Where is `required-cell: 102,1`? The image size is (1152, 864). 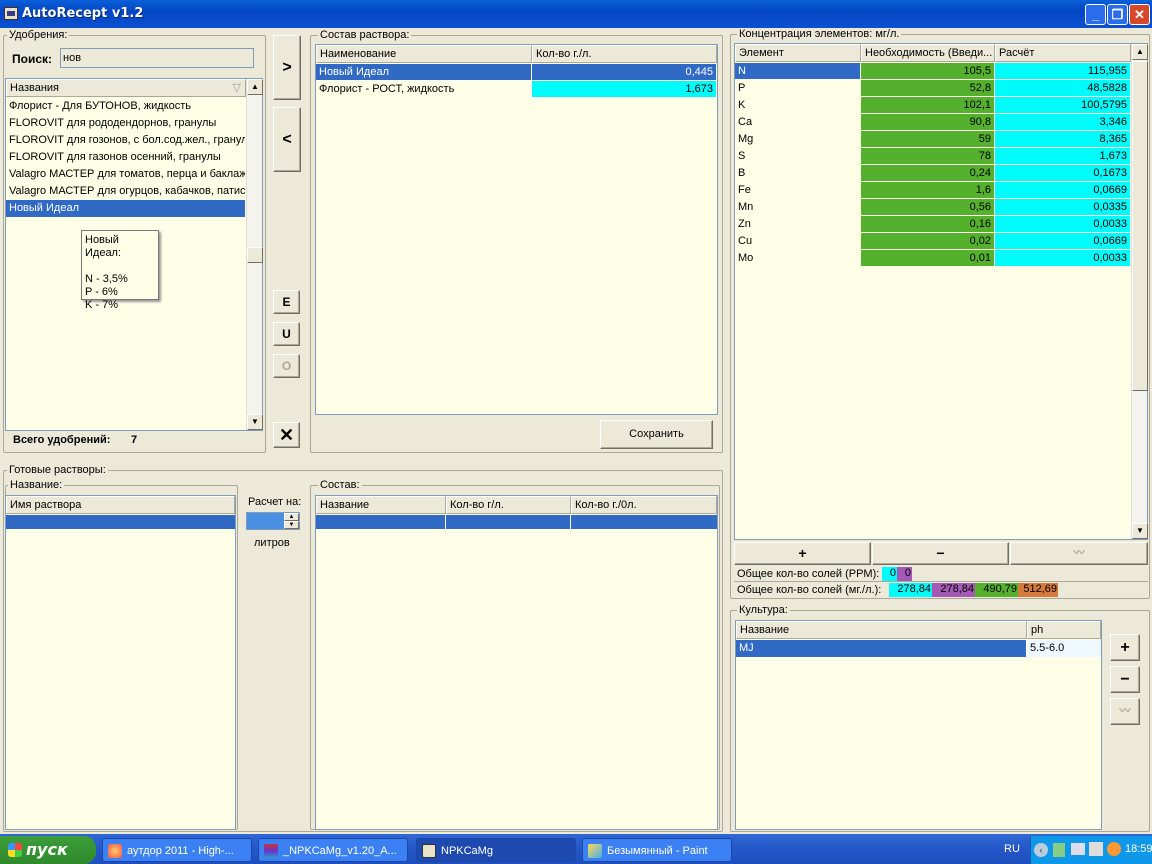 required-cell: 102,1 is located at coordinates (928, 105).